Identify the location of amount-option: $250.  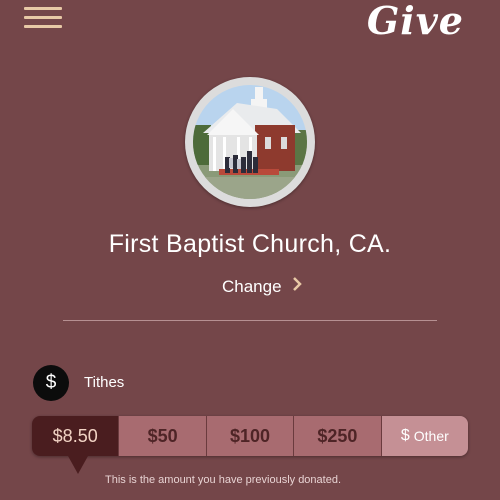
(338, 436).